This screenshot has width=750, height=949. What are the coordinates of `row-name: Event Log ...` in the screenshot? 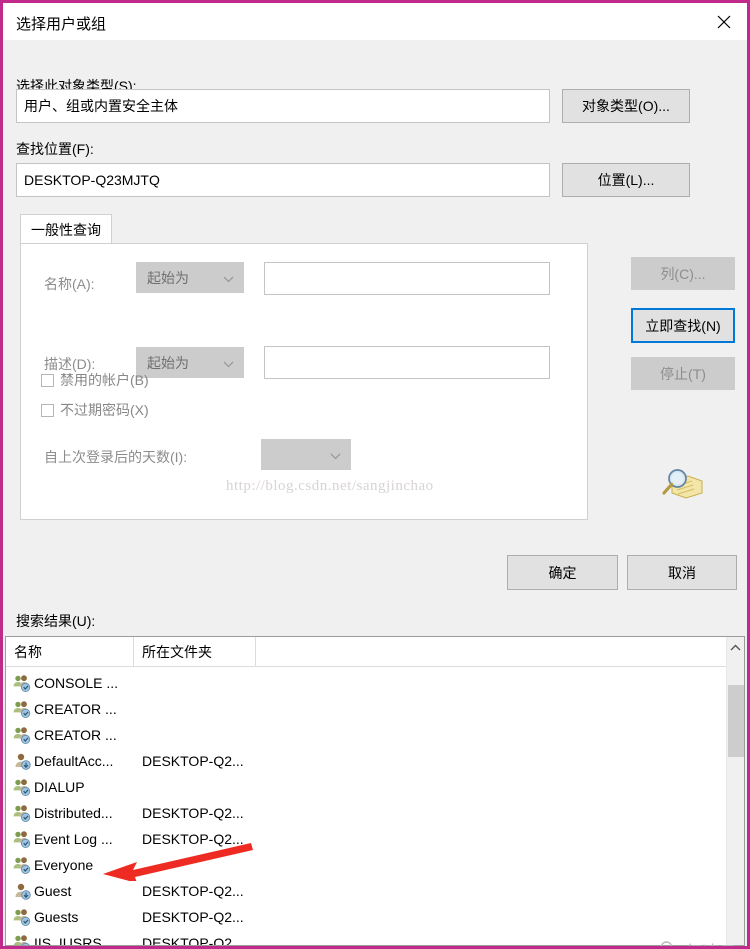 It's located at (73, 839).